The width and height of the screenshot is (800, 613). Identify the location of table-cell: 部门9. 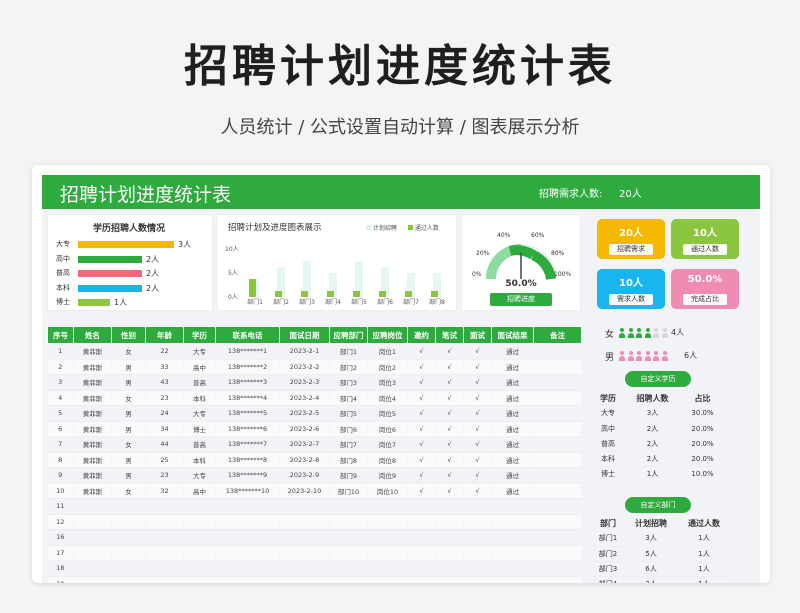
(348, 475).